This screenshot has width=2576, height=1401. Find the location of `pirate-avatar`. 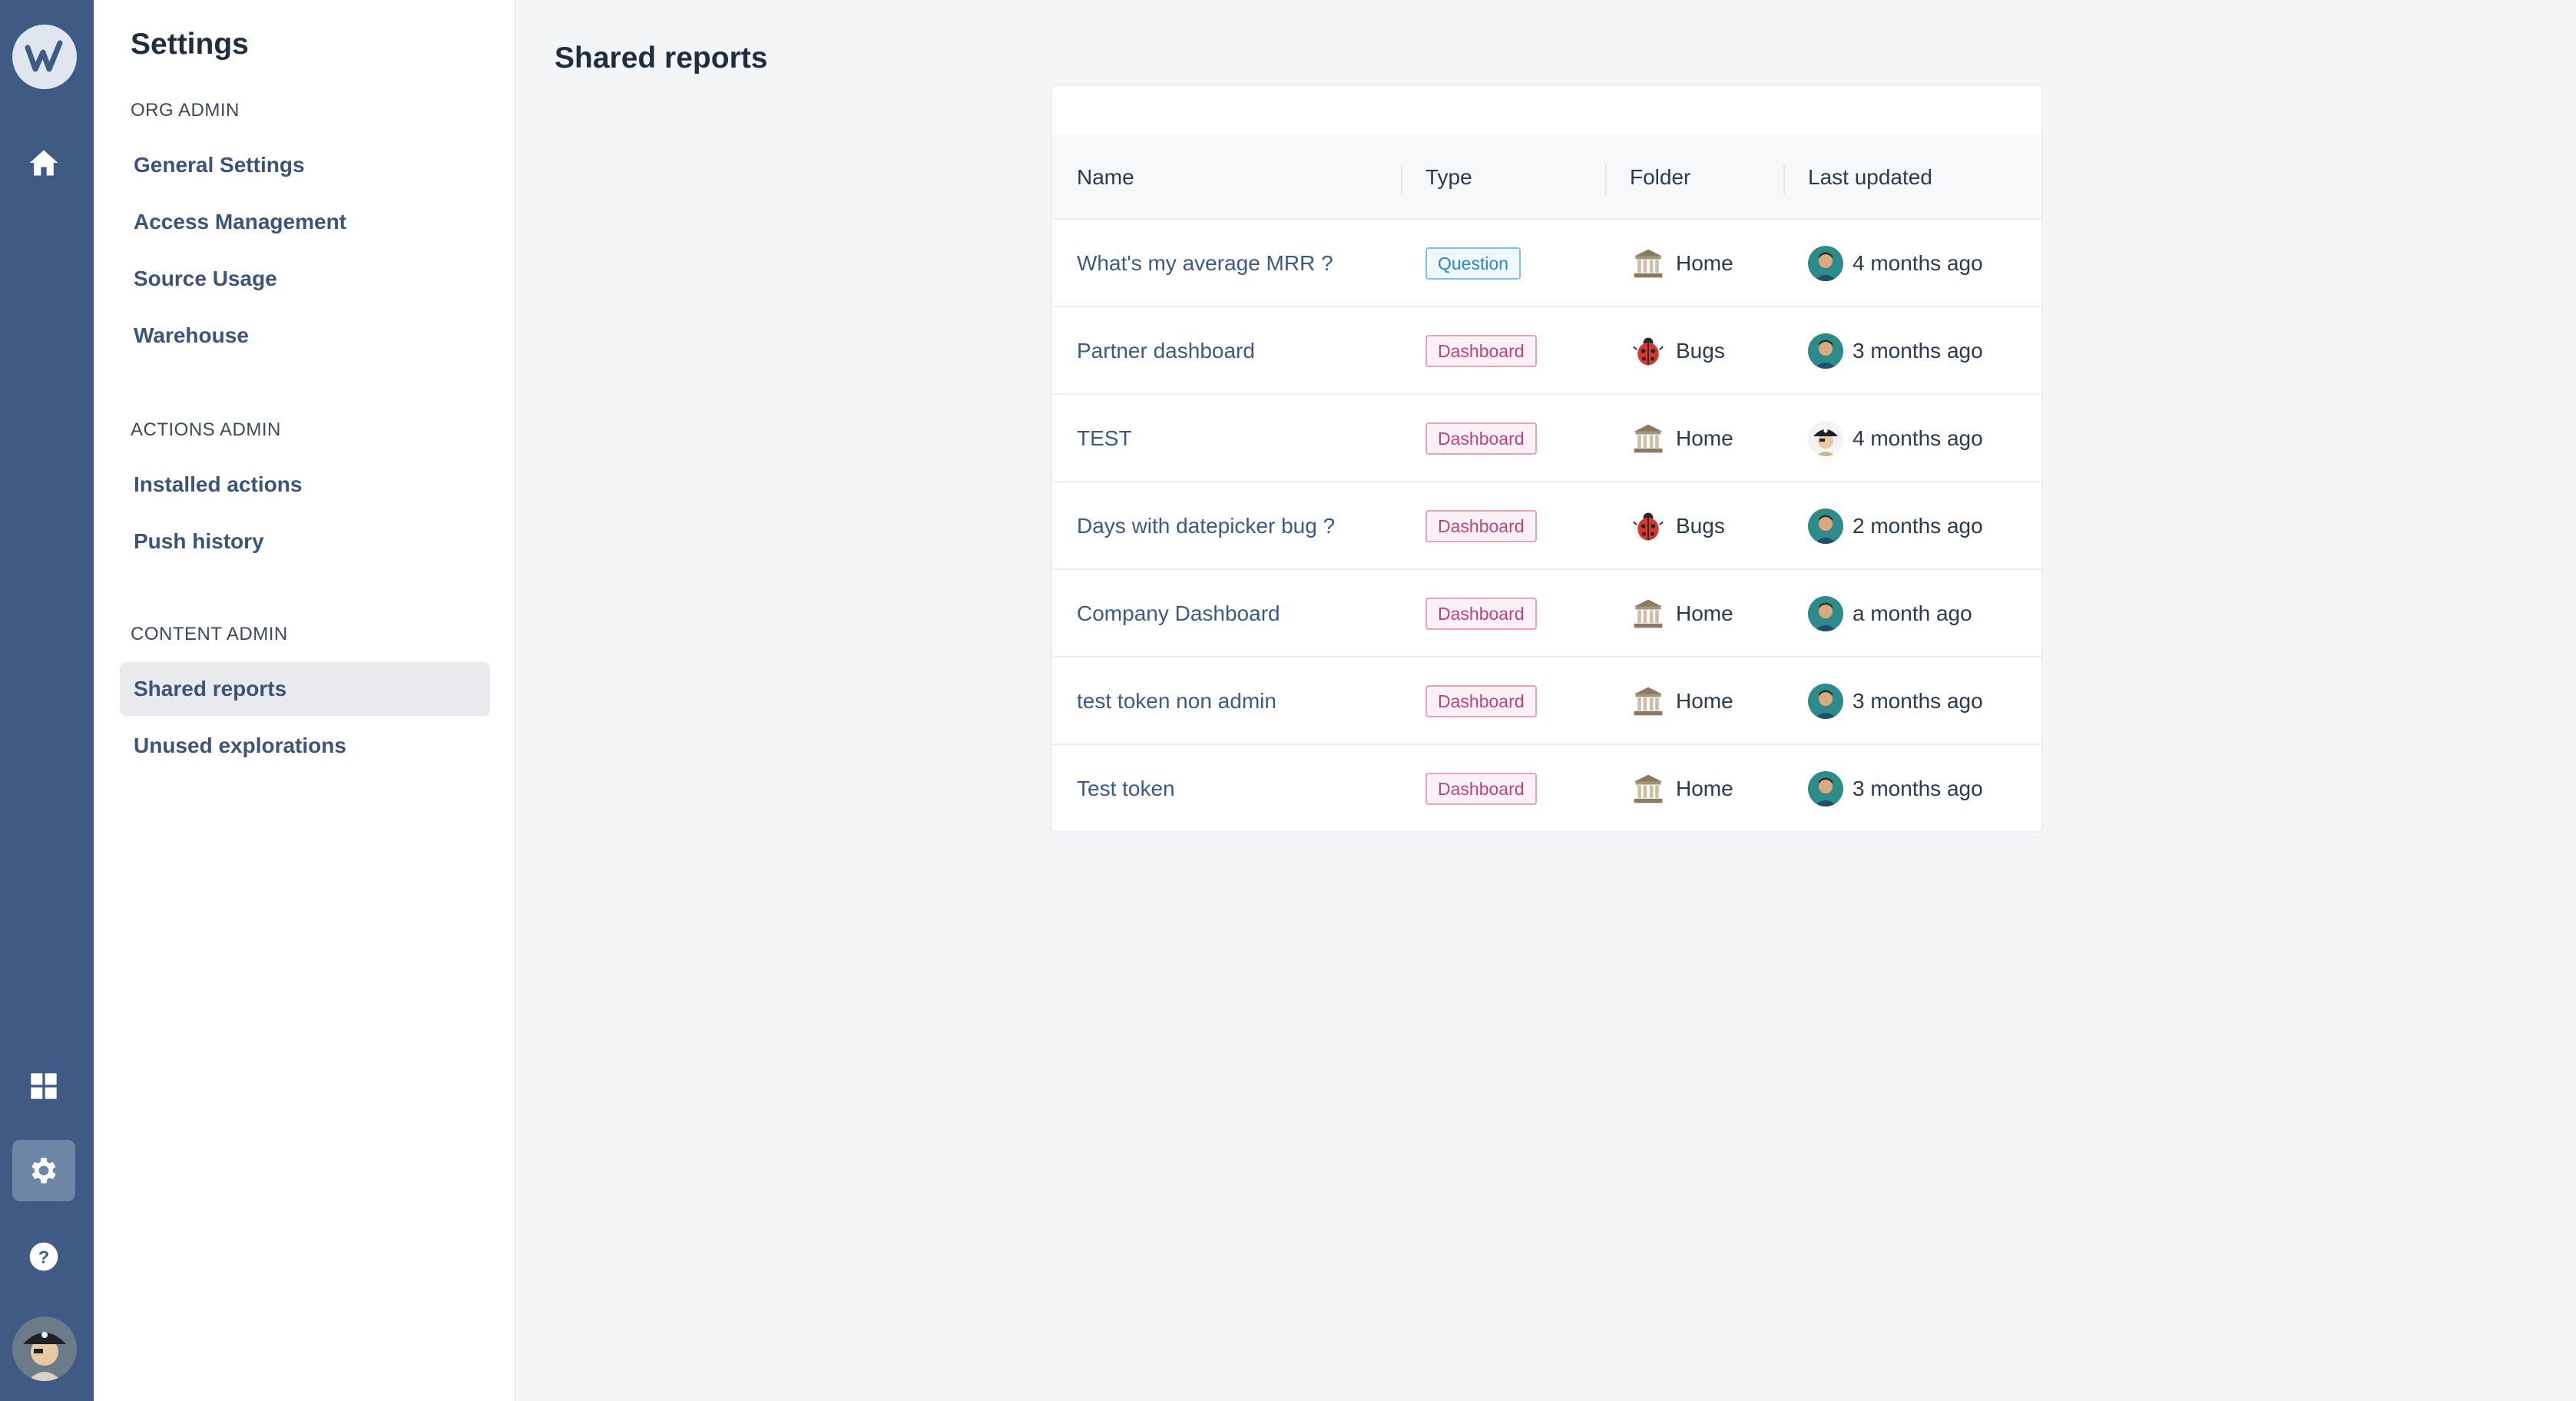

pirate-avatar is located at coordinates (1825, 438).